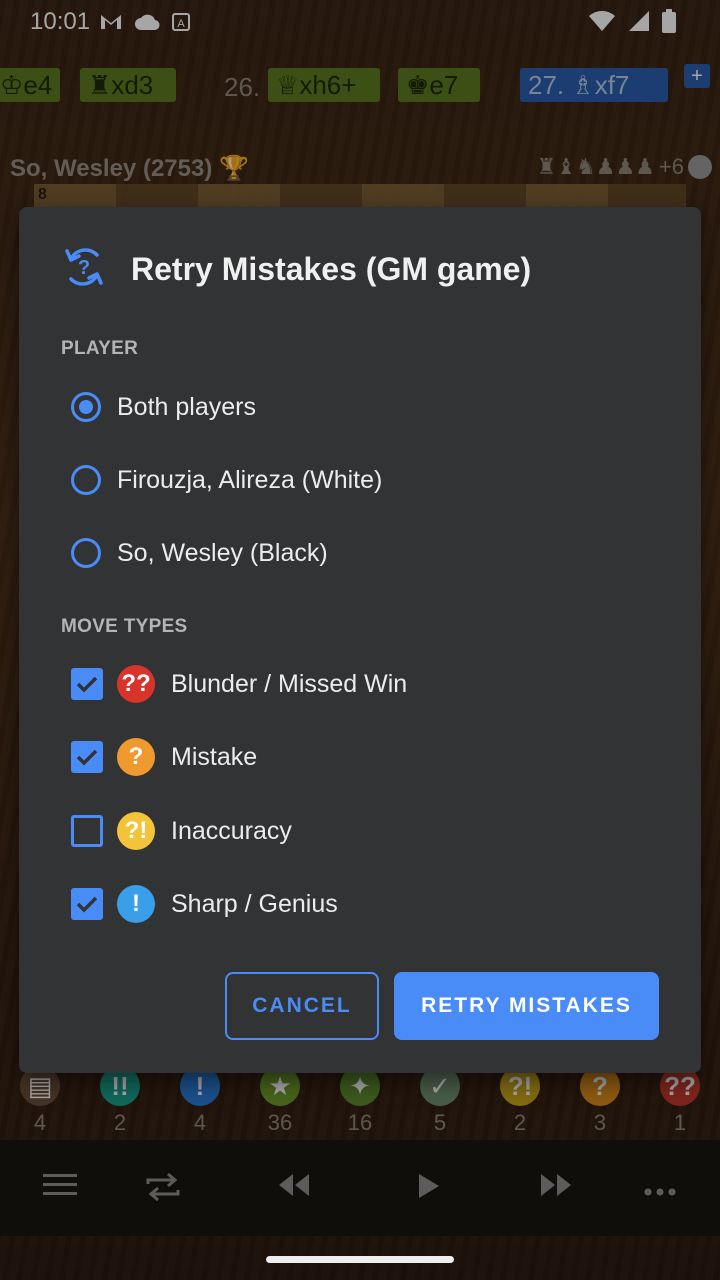 This screenshot has height=1280, width=720. I want to click on dialog-header: ? Retry Mistakes (GM game), so click(297, 269).